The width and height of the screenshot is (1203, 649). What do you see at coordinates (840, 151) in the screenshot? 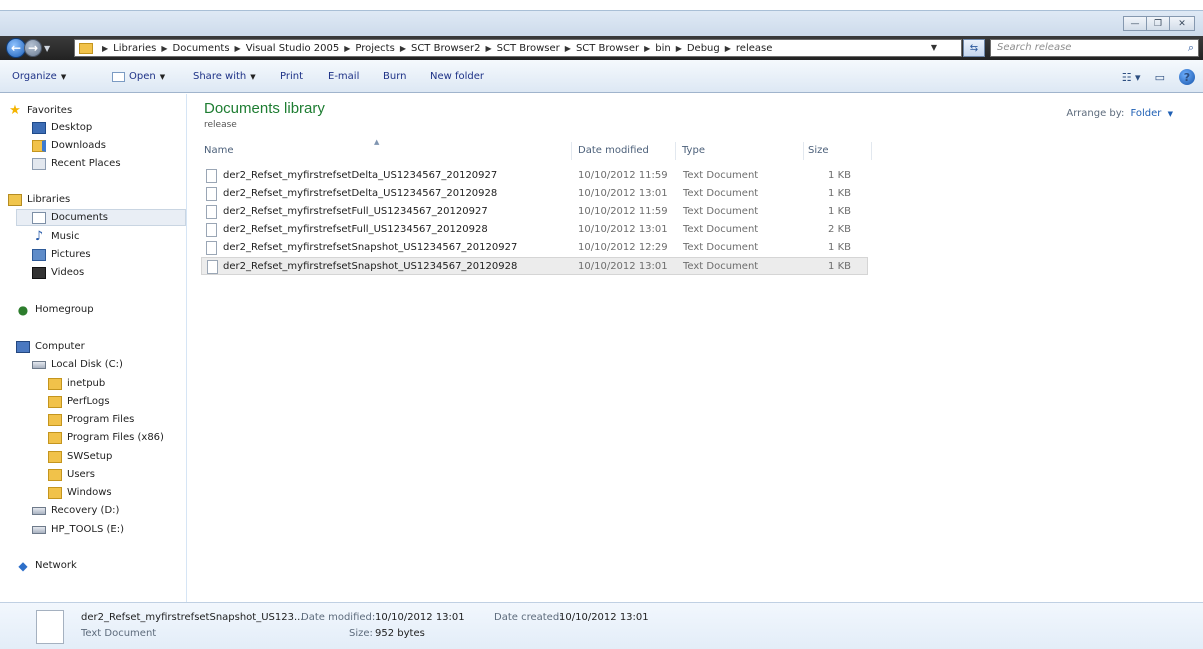
I see `column-header-size: Size` at bounding box center [840, 151].